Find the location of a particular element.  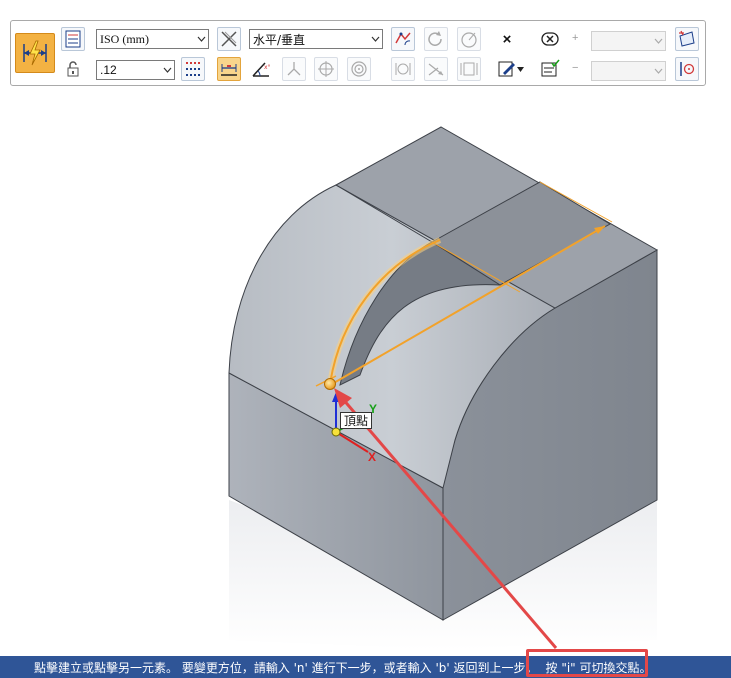

angle-rotate-icon is located at coordinates (435, 38).